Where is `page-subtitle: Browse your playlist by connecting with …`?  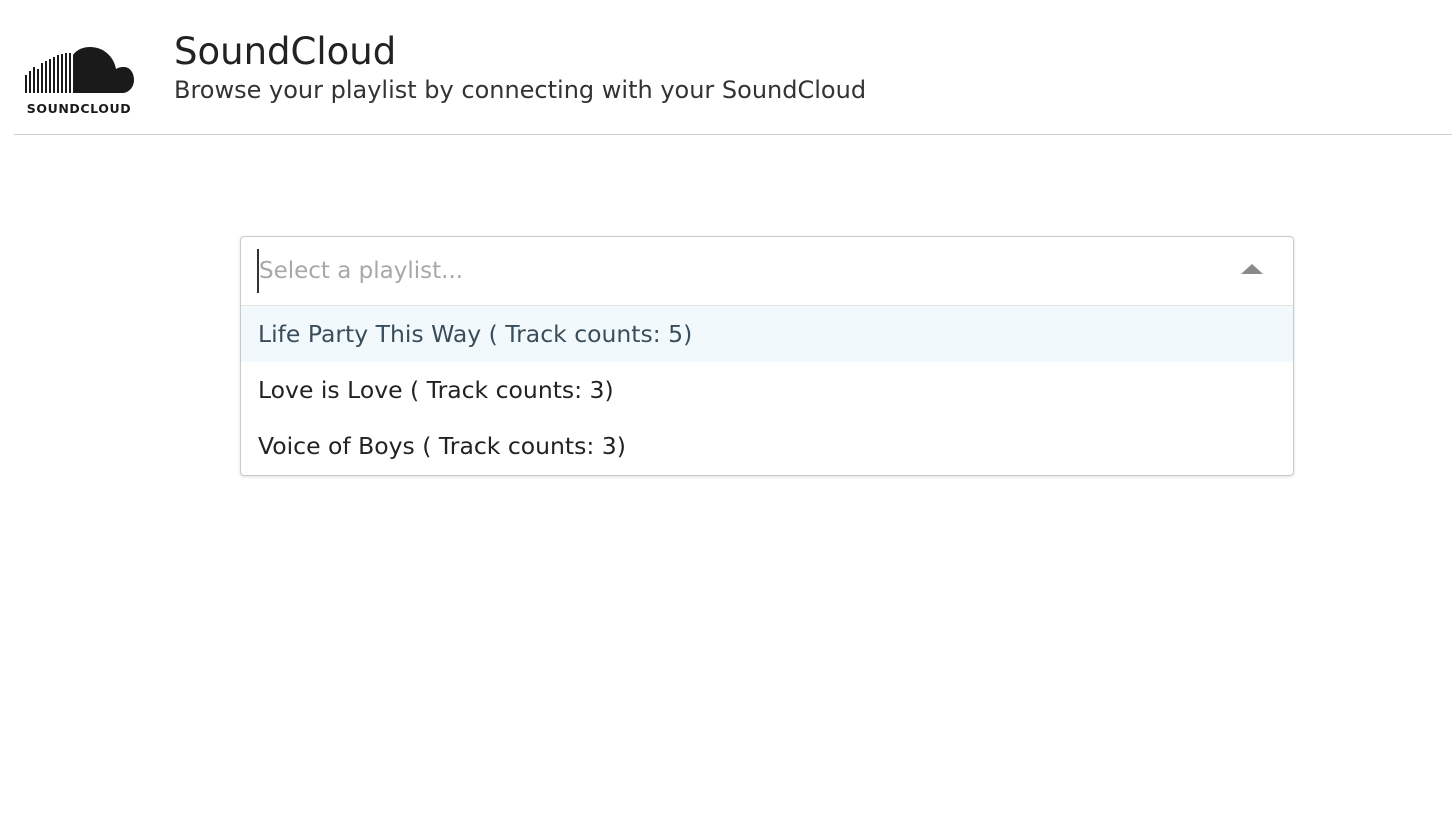
page-subtitle: Browse your playlist by connecting with … is located at coordinates (520, 90).